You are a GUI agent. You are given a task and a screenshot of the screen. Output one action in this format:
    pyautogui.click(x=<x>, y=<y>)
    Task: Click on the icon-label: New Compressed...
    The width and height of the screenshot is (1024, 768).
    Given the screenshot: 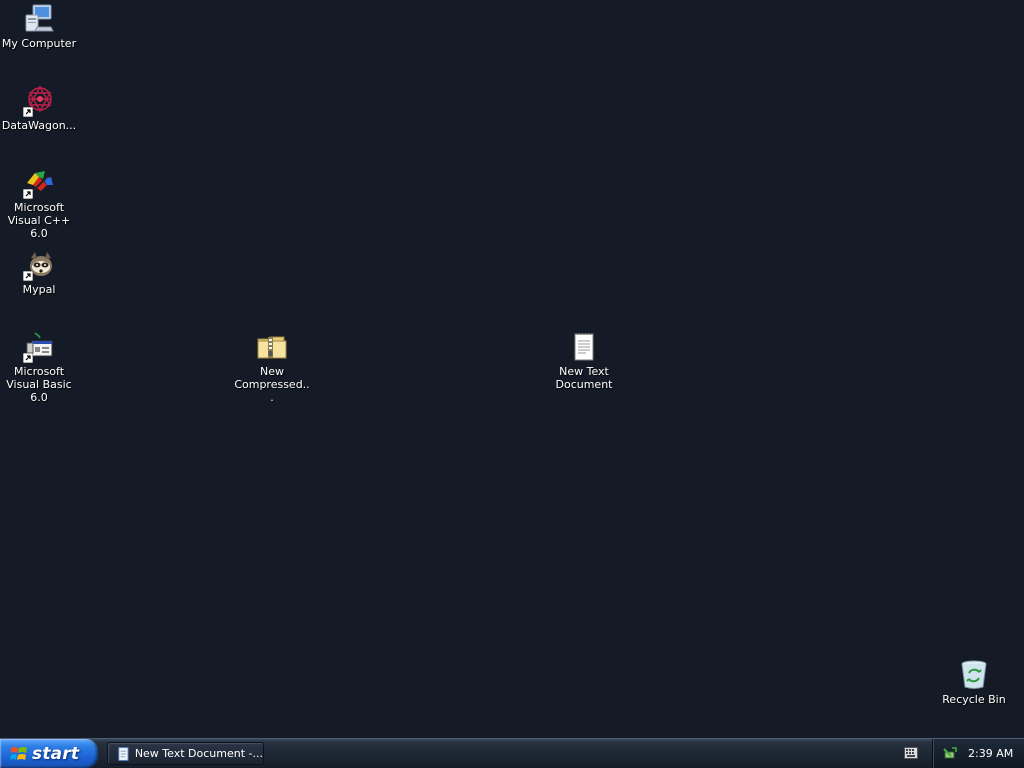 What is the action you would take?
    pyautogui.click(x=272, y=384)
    